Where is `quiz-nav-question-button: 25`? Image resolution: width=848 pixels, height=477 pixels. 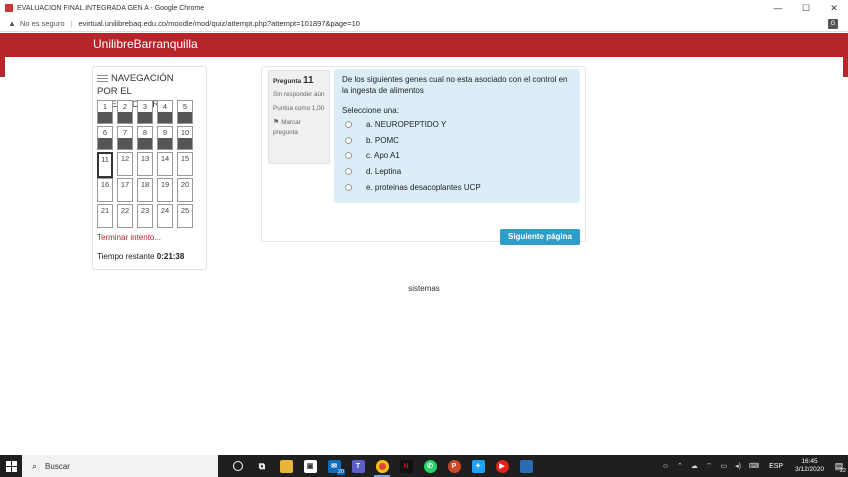
quiz-nav-question-button: 25 is located at coordinates (185, 216).